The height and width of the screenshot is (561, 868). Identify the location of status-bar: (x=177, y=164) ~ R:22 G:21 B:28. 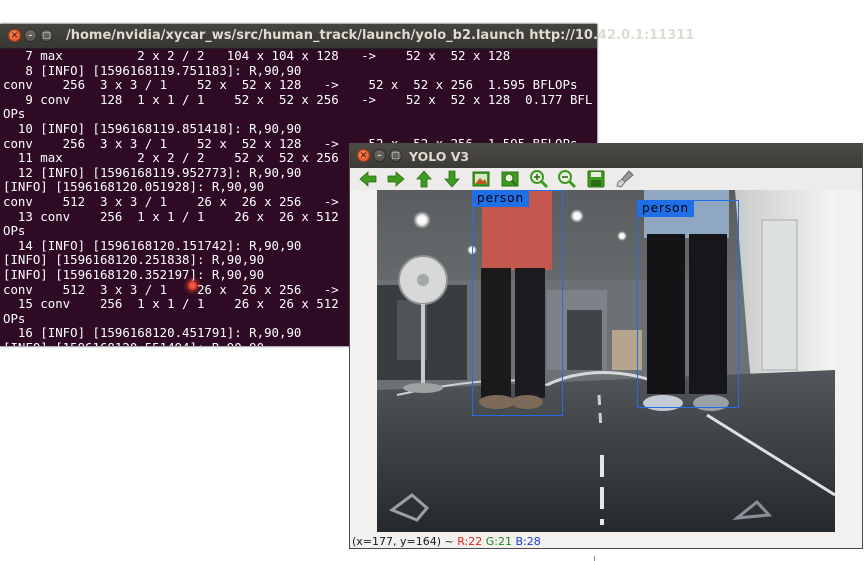
(446, 542).